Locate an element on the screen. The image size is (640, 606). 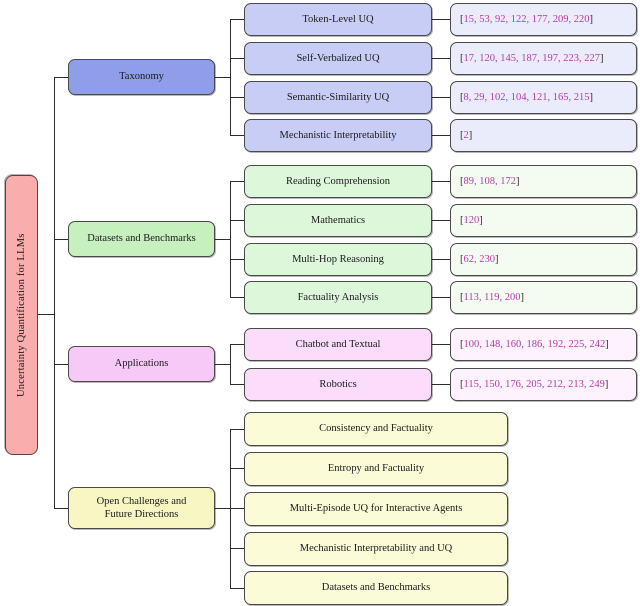
citation-list-self-verbalized-uq: [17, 120, 145, 187, 197, 223, 227] is located at coordinates (532, 58).